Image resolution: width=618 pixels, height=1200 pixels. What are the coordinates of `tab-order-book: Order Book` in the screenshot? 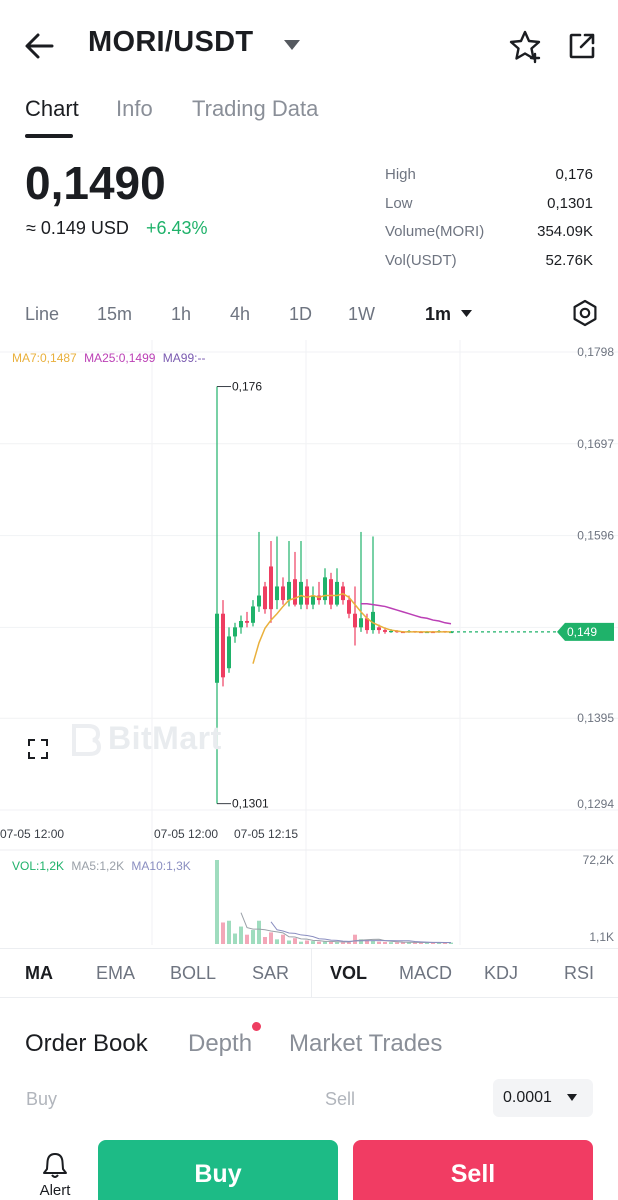 It's located at (86, 1044).